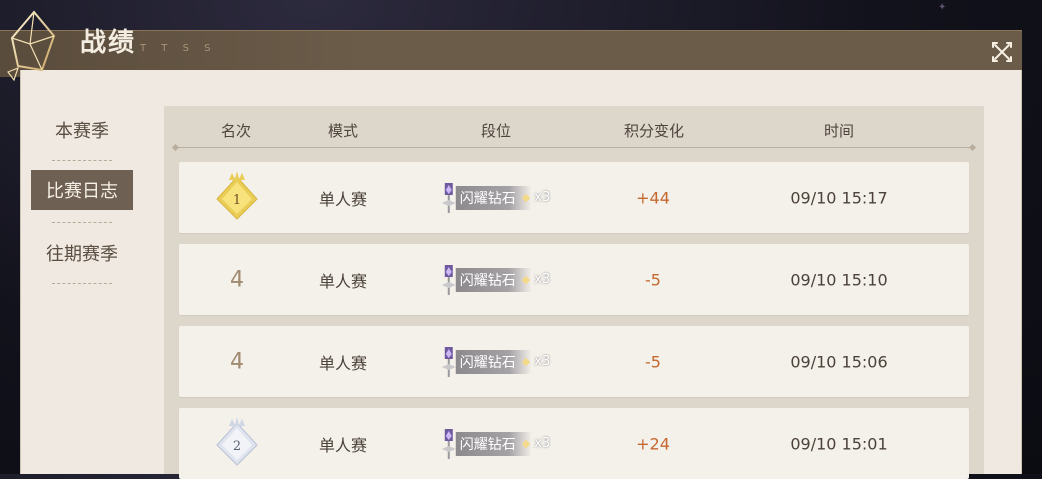  What do you see at coordinates (108, 43) in the screenshot?
I see `page-title: 战绩` at bounding box center [108, 43].